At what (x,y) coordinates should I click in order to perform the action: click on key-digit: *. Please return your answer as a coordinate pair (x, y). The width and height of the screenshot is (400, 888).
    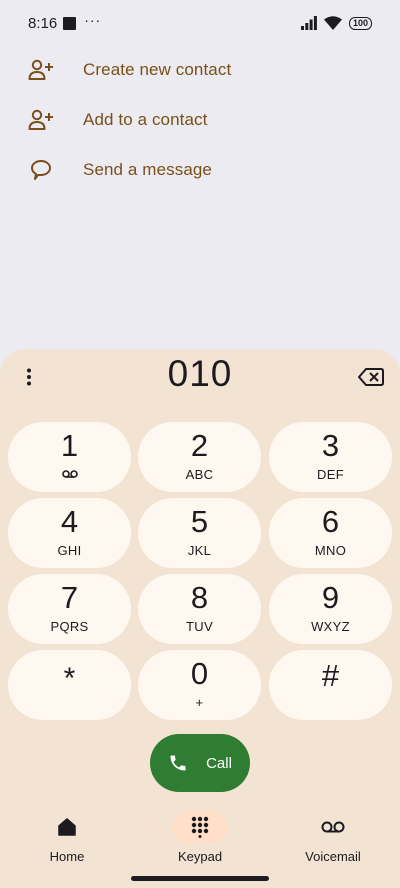
    Looking at the image, I should click on (69, 678).